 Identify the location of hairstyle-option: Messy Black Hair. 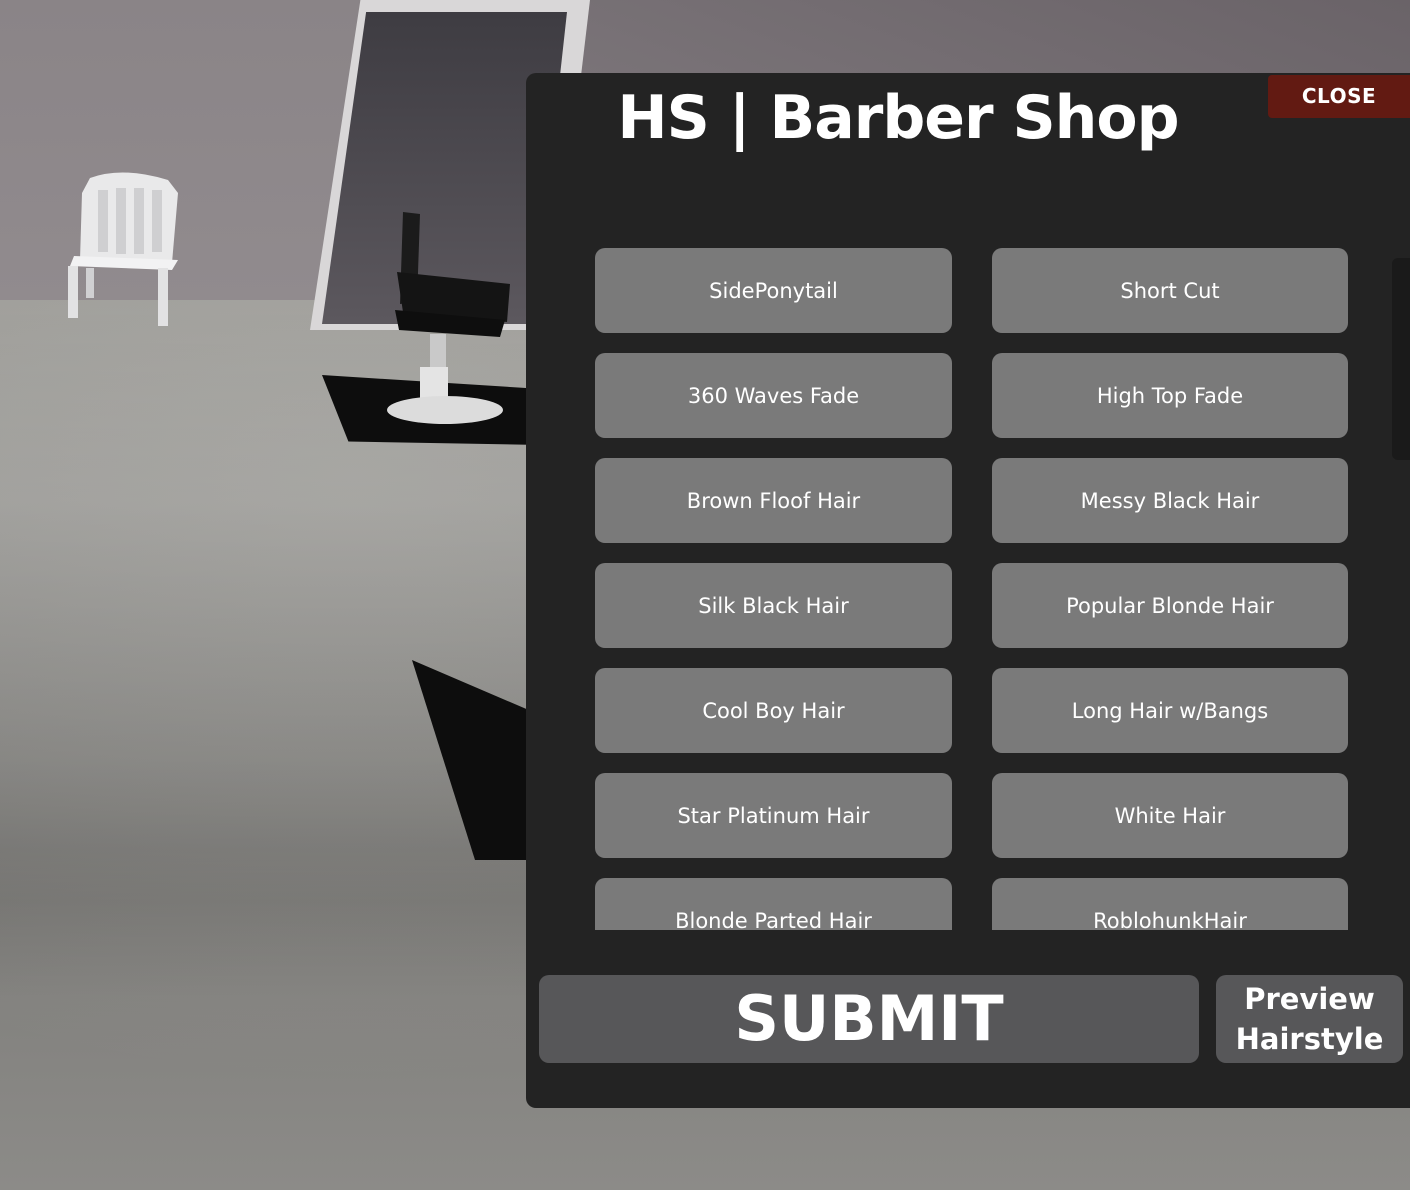
(1170, 500).